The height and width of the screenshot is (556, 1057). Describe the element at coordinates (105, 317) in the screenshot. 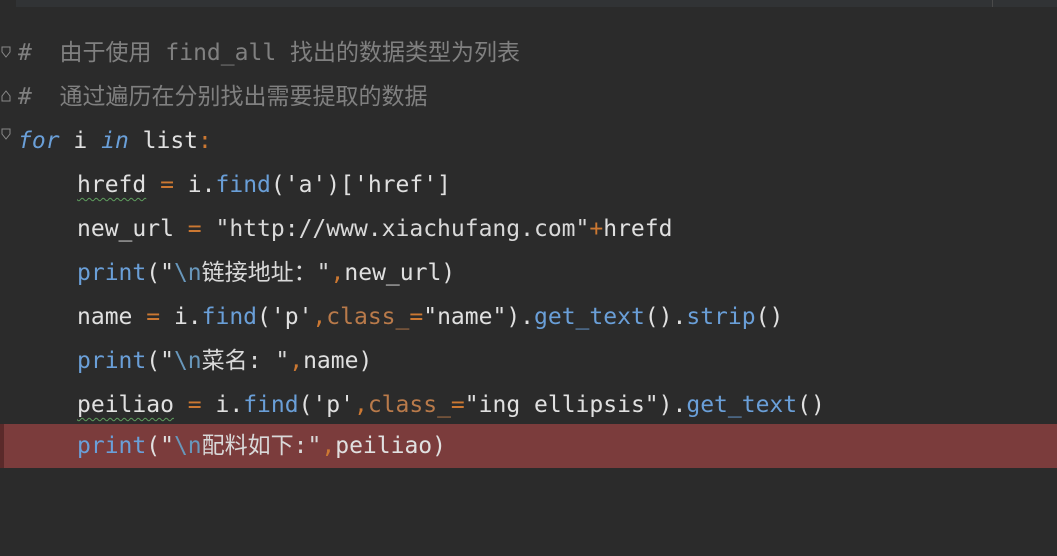

I see `code-token: name` at that location.